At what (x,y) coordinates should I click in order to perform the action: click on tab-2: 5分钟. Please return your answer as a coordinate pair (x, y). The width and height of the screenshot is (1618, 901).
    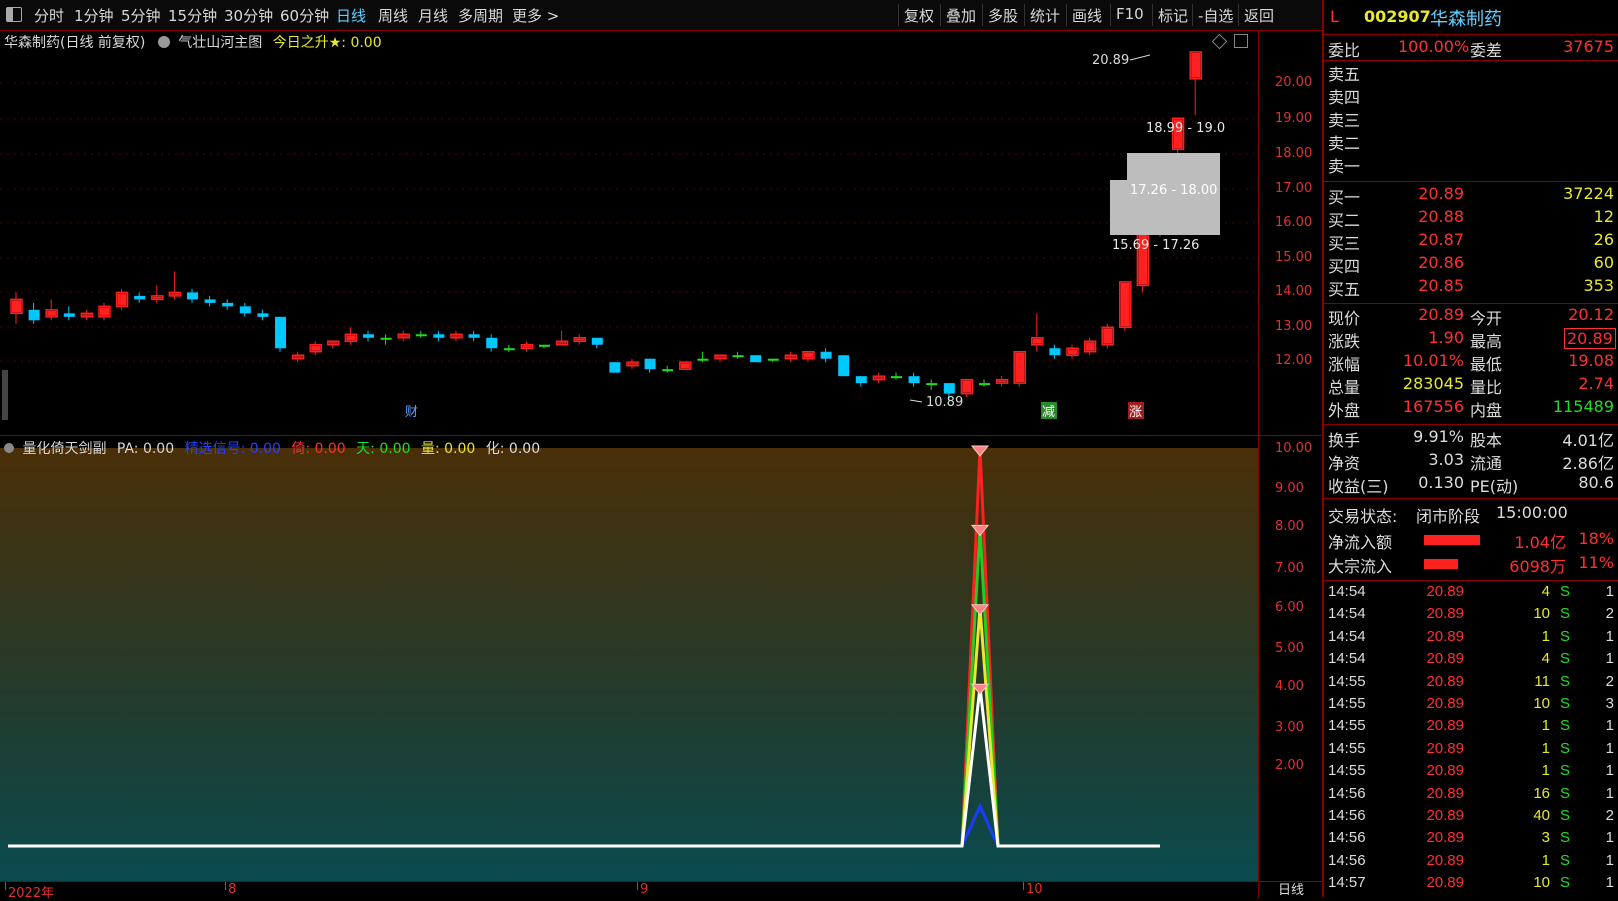
    Looking at the image, I should click on (141, 15).